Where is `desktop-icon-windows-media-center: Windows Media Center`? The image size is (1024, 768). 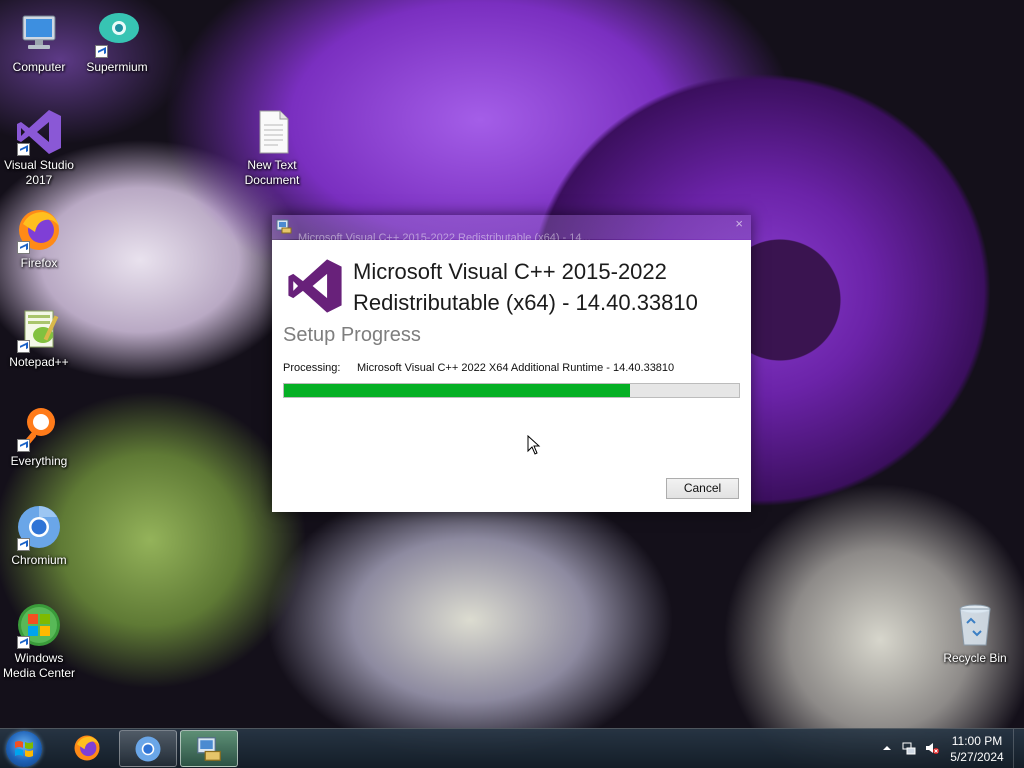
desktop-icon-windows-media-center: Windows Media Center is located at coordinates (39, 641).